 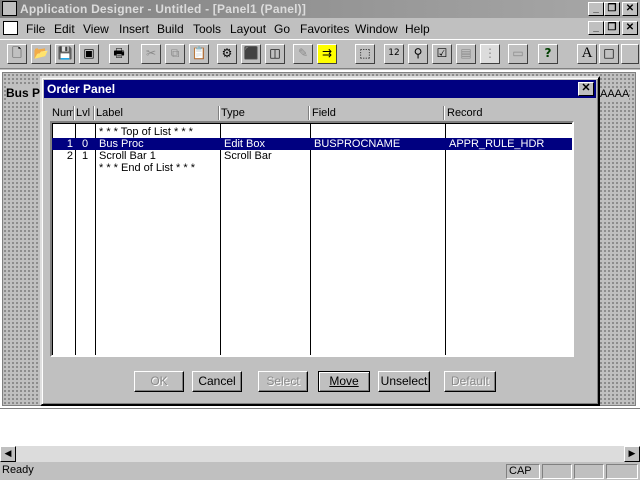 What do you see at coordinates (23, 93) in the screenshot?
I see `panel-field-label: Bus P` at bounding box center [23, 93].